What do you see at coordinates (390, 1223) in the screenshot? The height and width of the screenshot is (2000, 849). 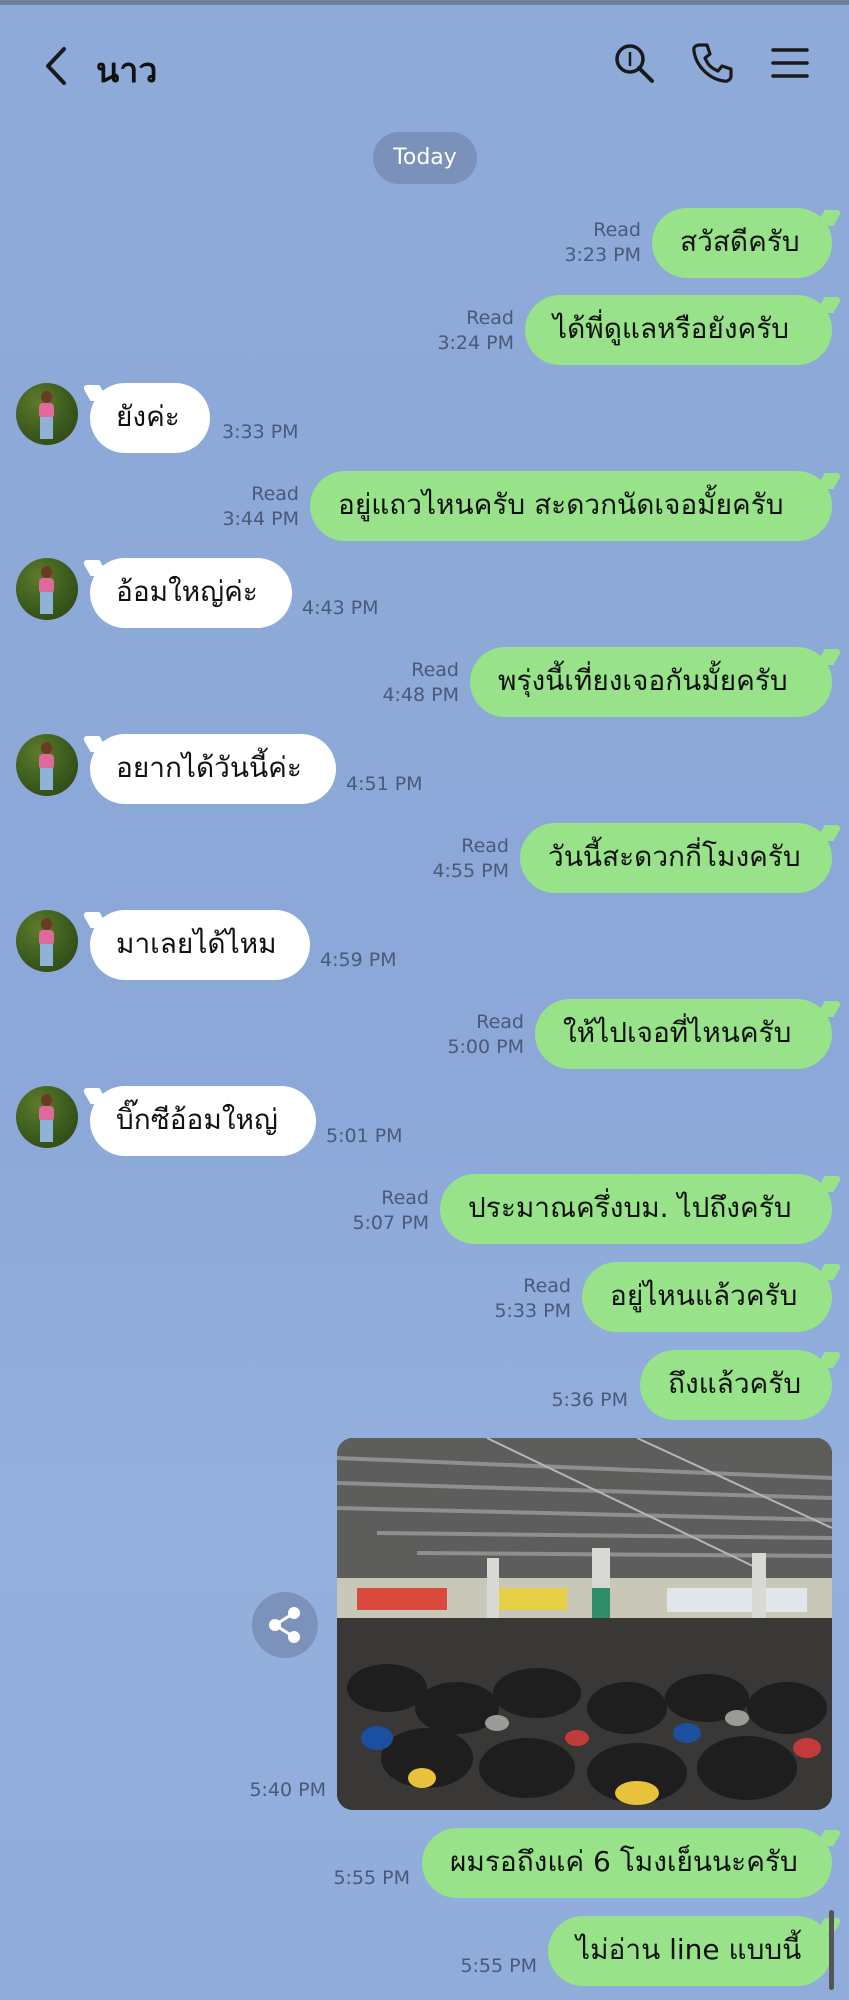 I see `message-time: 5:07 PM` at bounding box center [390, 1223].